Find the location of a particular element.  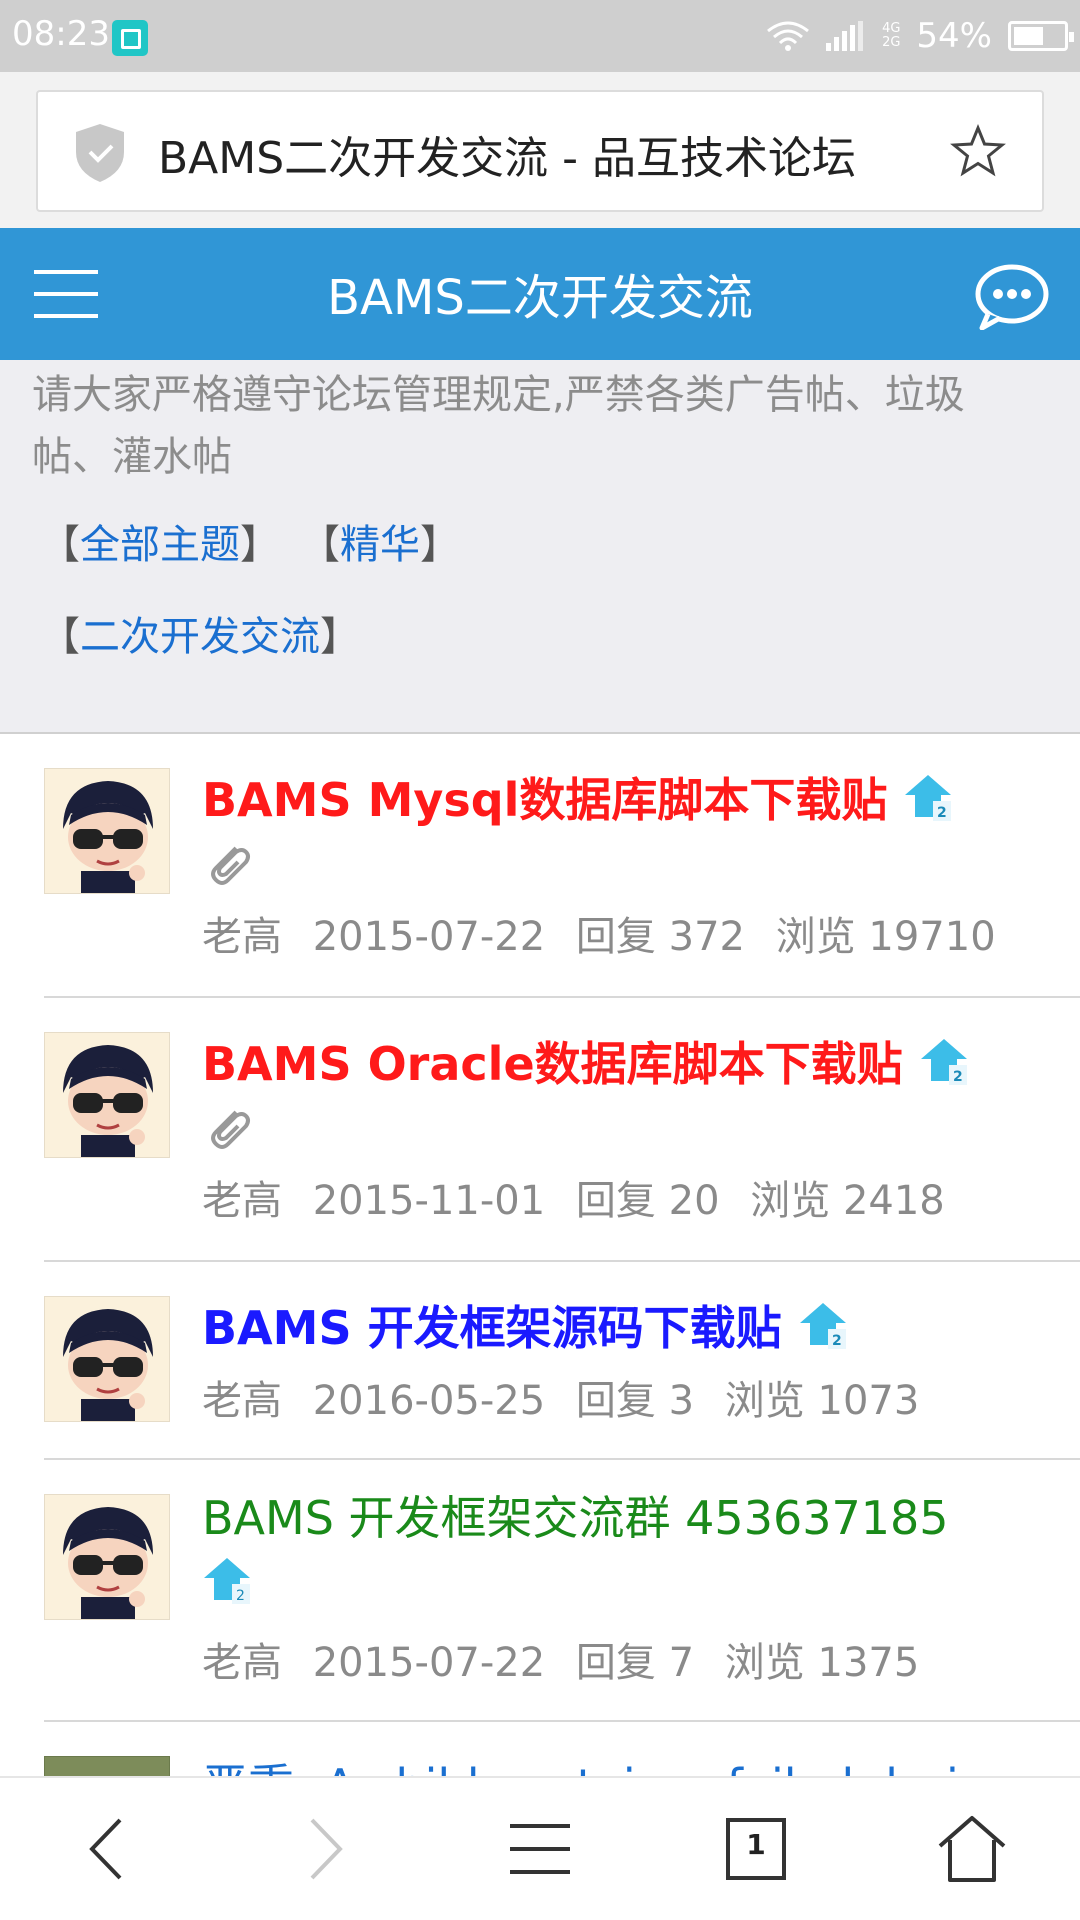

thread-date: 2015-11-01 is located at coordinates (429, 1201).